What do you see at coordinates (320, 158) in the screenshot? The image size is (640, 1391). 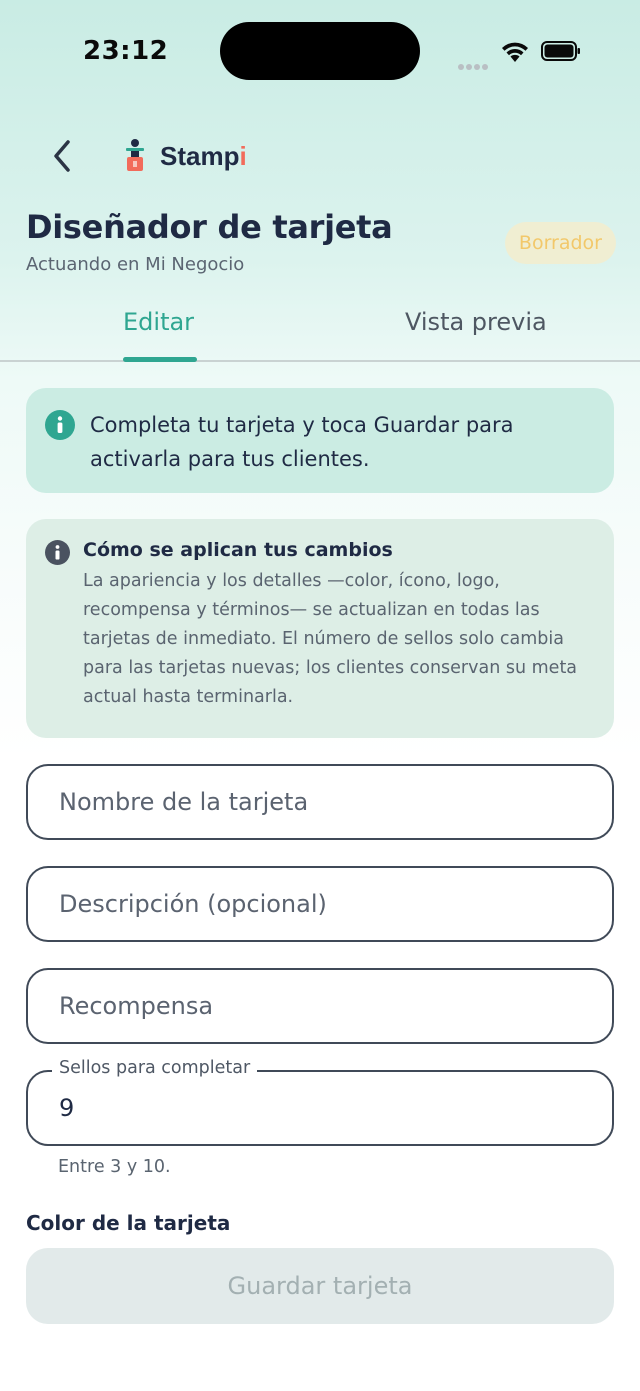 I see `top-navigation: Stampi` at bounding box center [320, 158].